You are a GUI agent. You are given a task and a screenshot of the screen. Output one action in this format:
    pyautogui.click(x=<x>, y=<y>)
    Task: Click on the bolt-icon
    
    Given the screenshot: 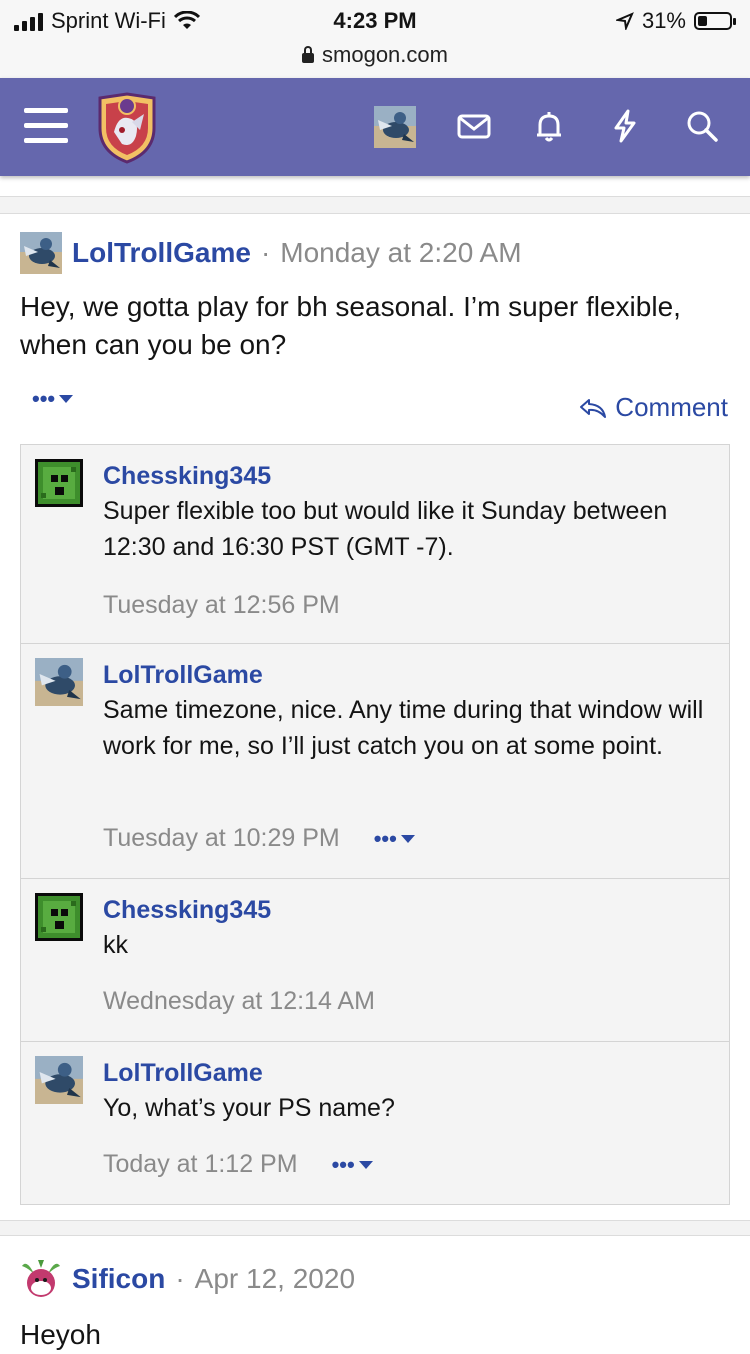 What is the action you would take?
    pyautogui.click(x=625, y=126)
    